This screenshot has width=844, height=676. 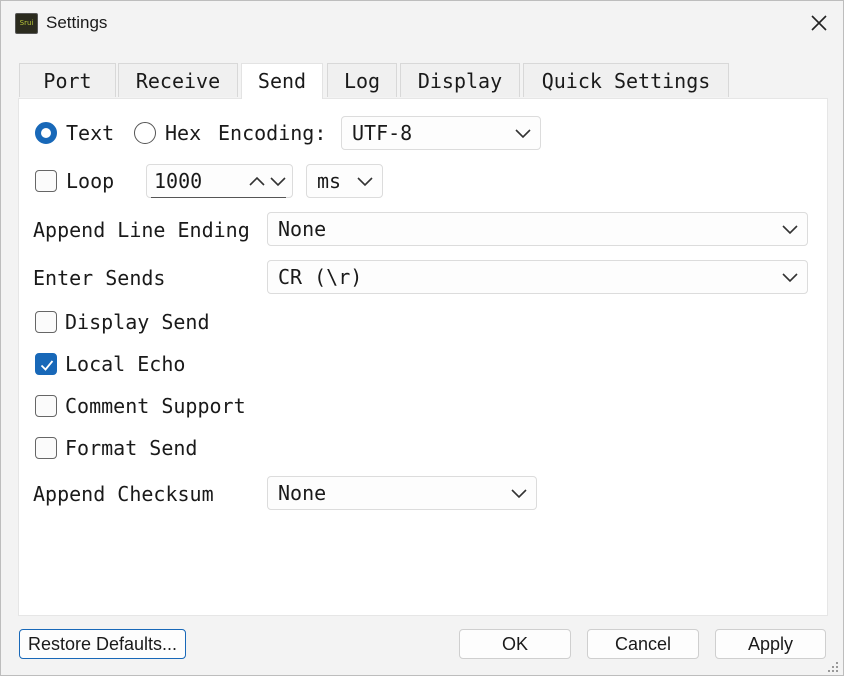 What do you see at coordinates (537, 277) in the screenshot?
I see `enter-sends-select: CR (\r)` at bounding box center [537, 277].